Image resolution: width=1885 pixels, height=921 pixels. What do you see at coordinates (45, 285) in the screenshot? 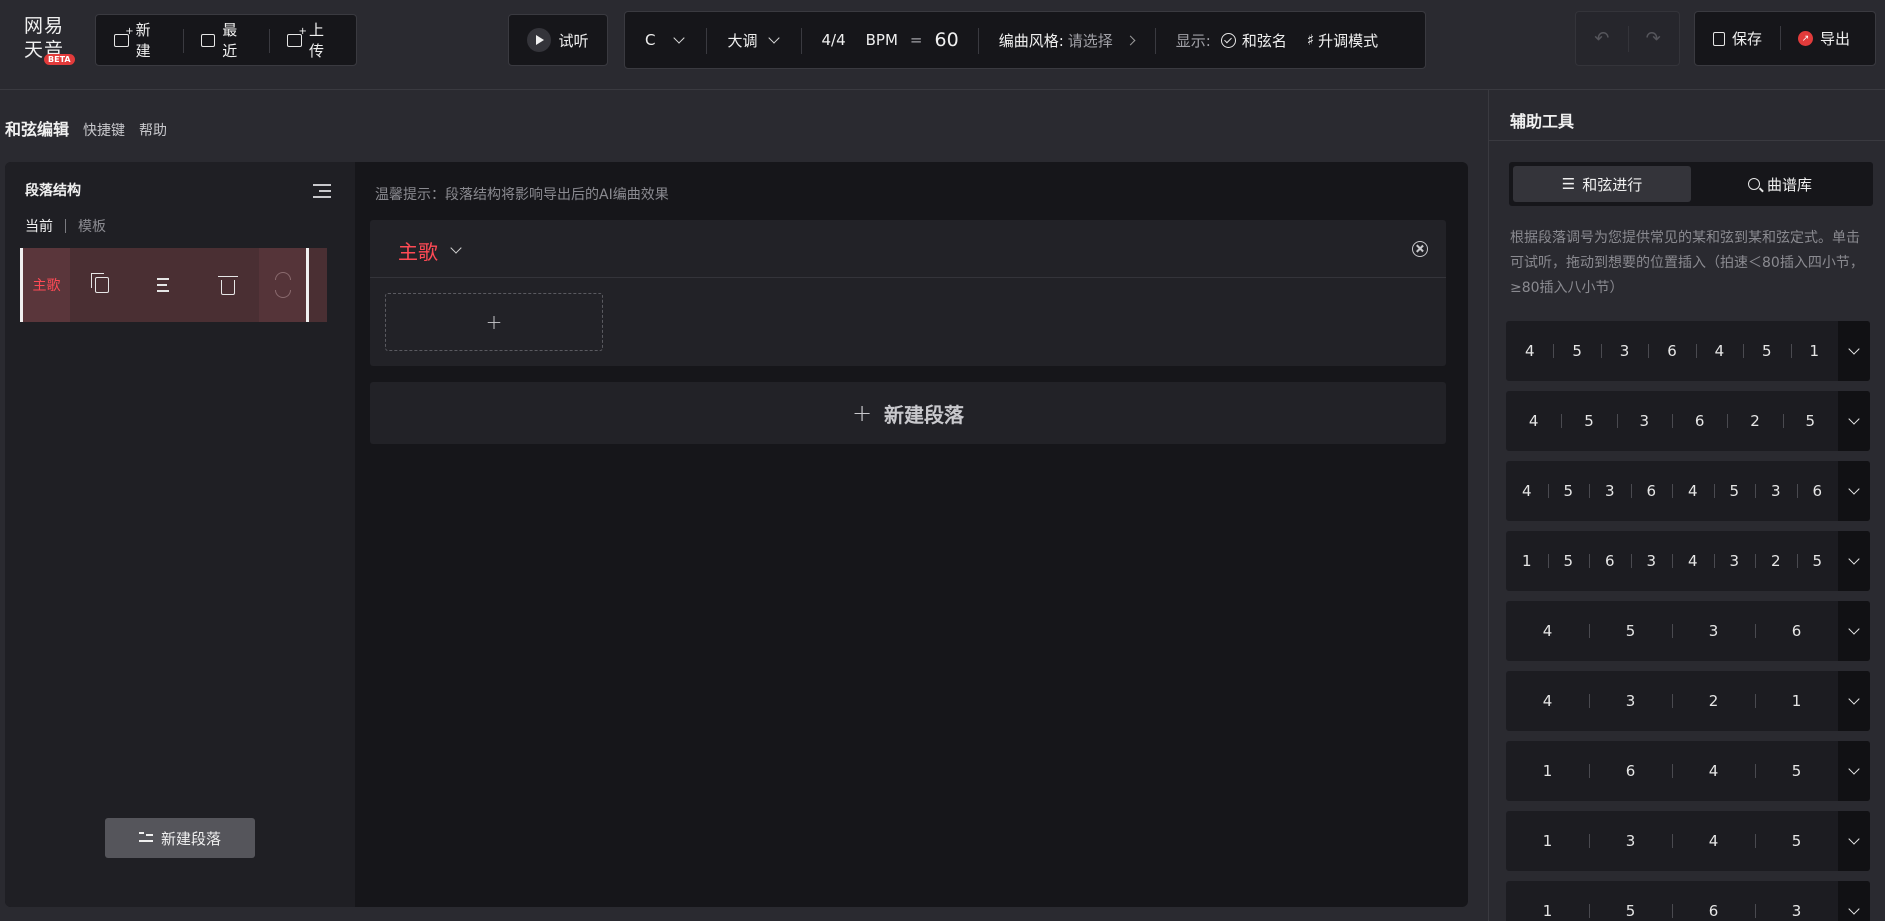
I see `segment-name: 主歌` at bounding box center [45, 285].